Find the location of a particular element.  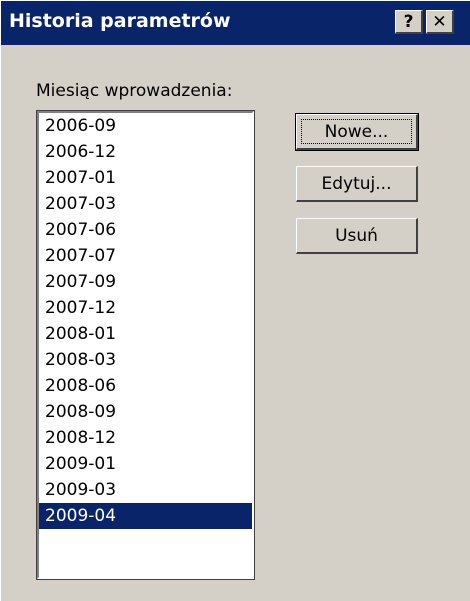

delete-button-label: Usuń is located at coordinates (356, 235).